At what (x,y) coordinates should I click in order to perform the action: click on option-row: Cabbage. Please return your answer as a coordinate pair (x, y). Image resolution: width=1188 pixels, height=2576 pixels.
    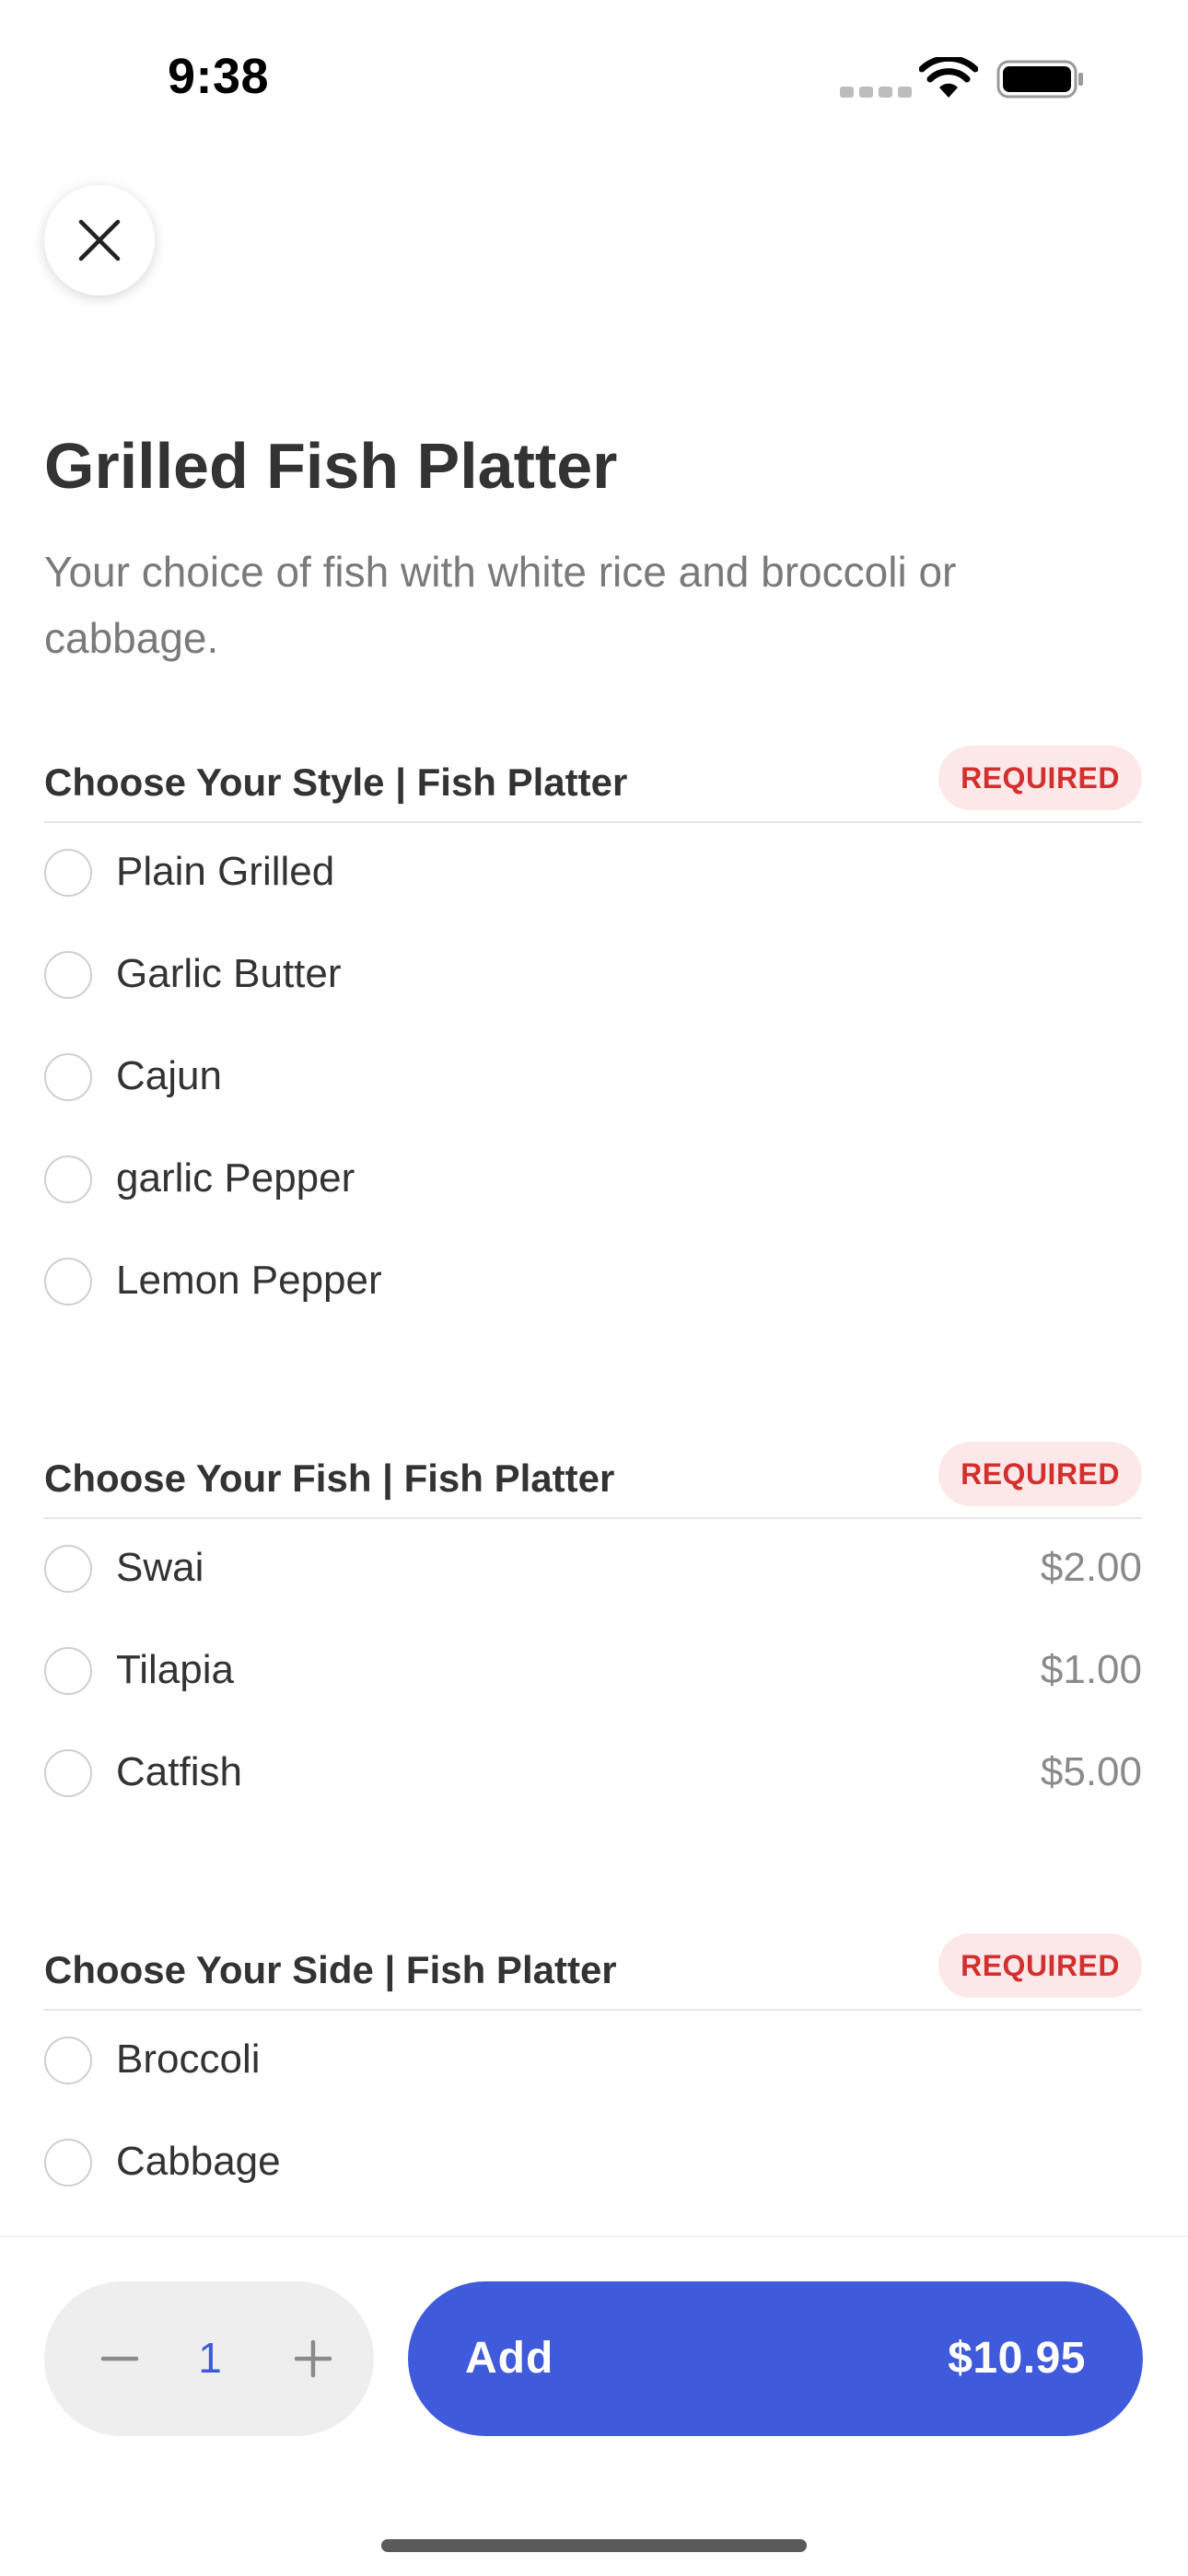
    Looking at the image, I should click on (593, 2164).